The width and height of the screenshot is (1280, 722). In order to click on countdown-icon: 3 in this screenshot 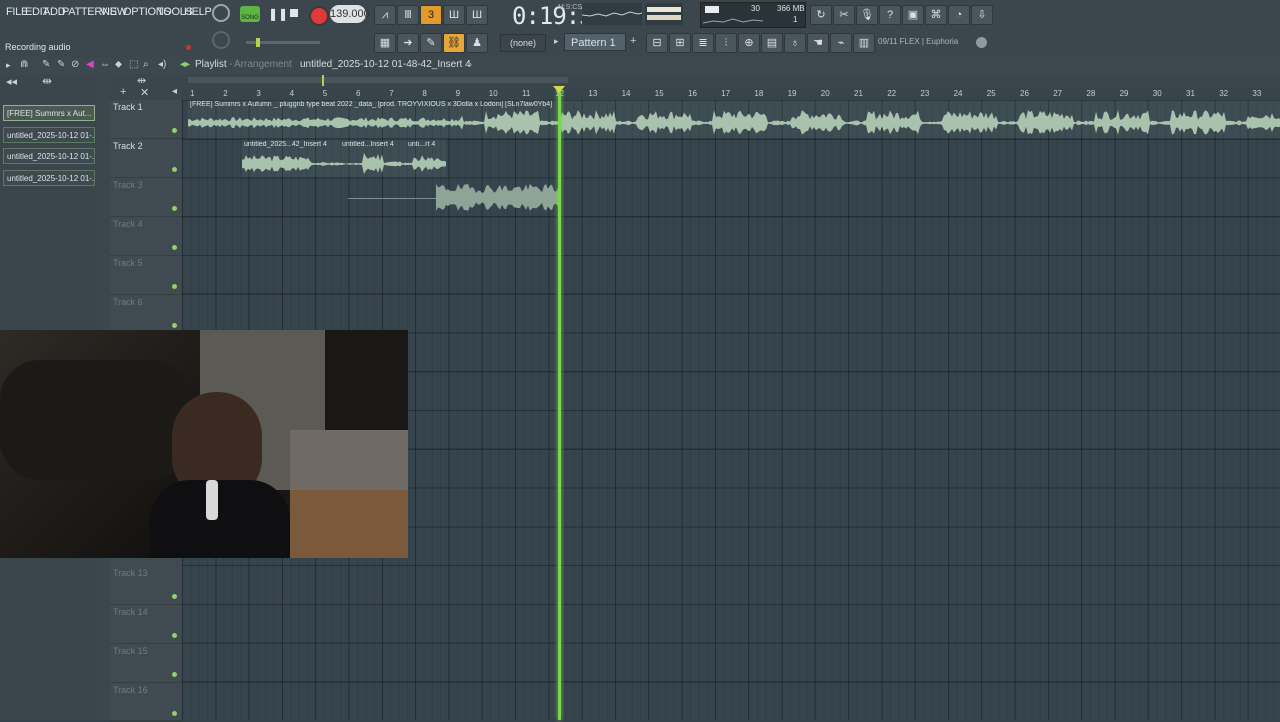, I will do `click(431, 15)`.